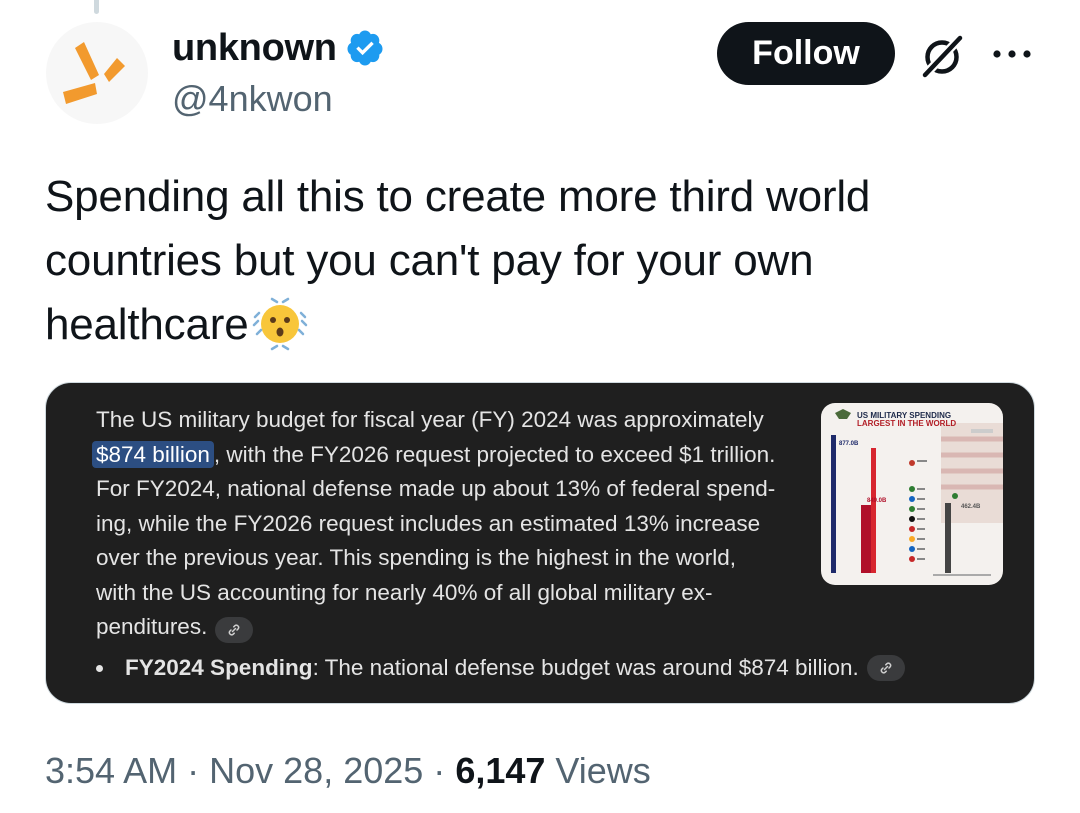 This screenshot has width=1080, height=813. I want to click on tweet-meta: 3:54 AM · Nov 28, 2025 · 6,147 Views, so click(348, 771).